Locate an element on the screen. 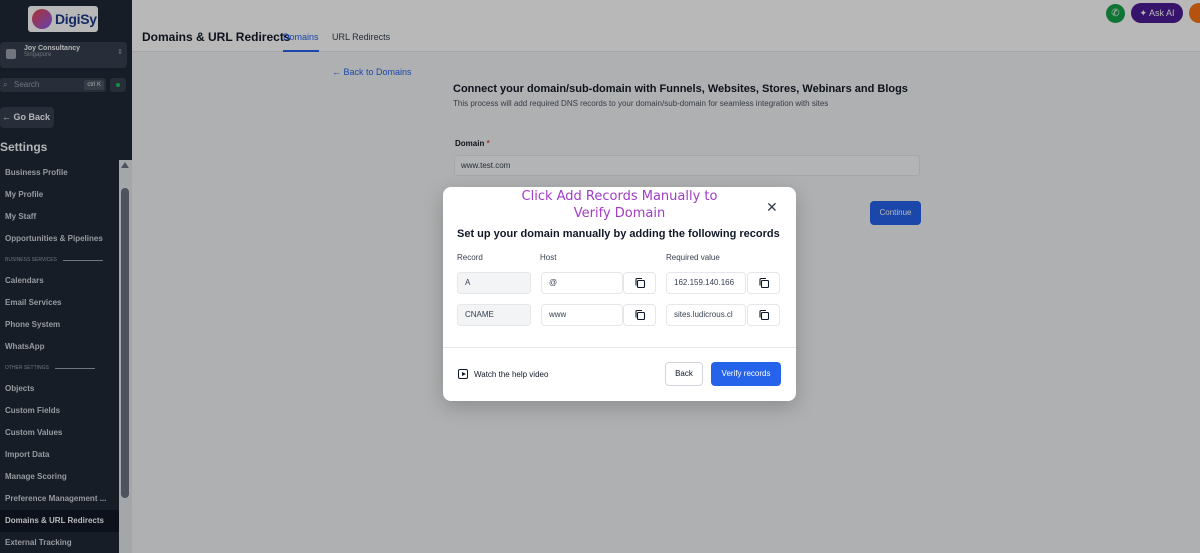 The image size is (1200, 553). watch-help-video-link: Watch the help video is located at coordinates (503, 374).